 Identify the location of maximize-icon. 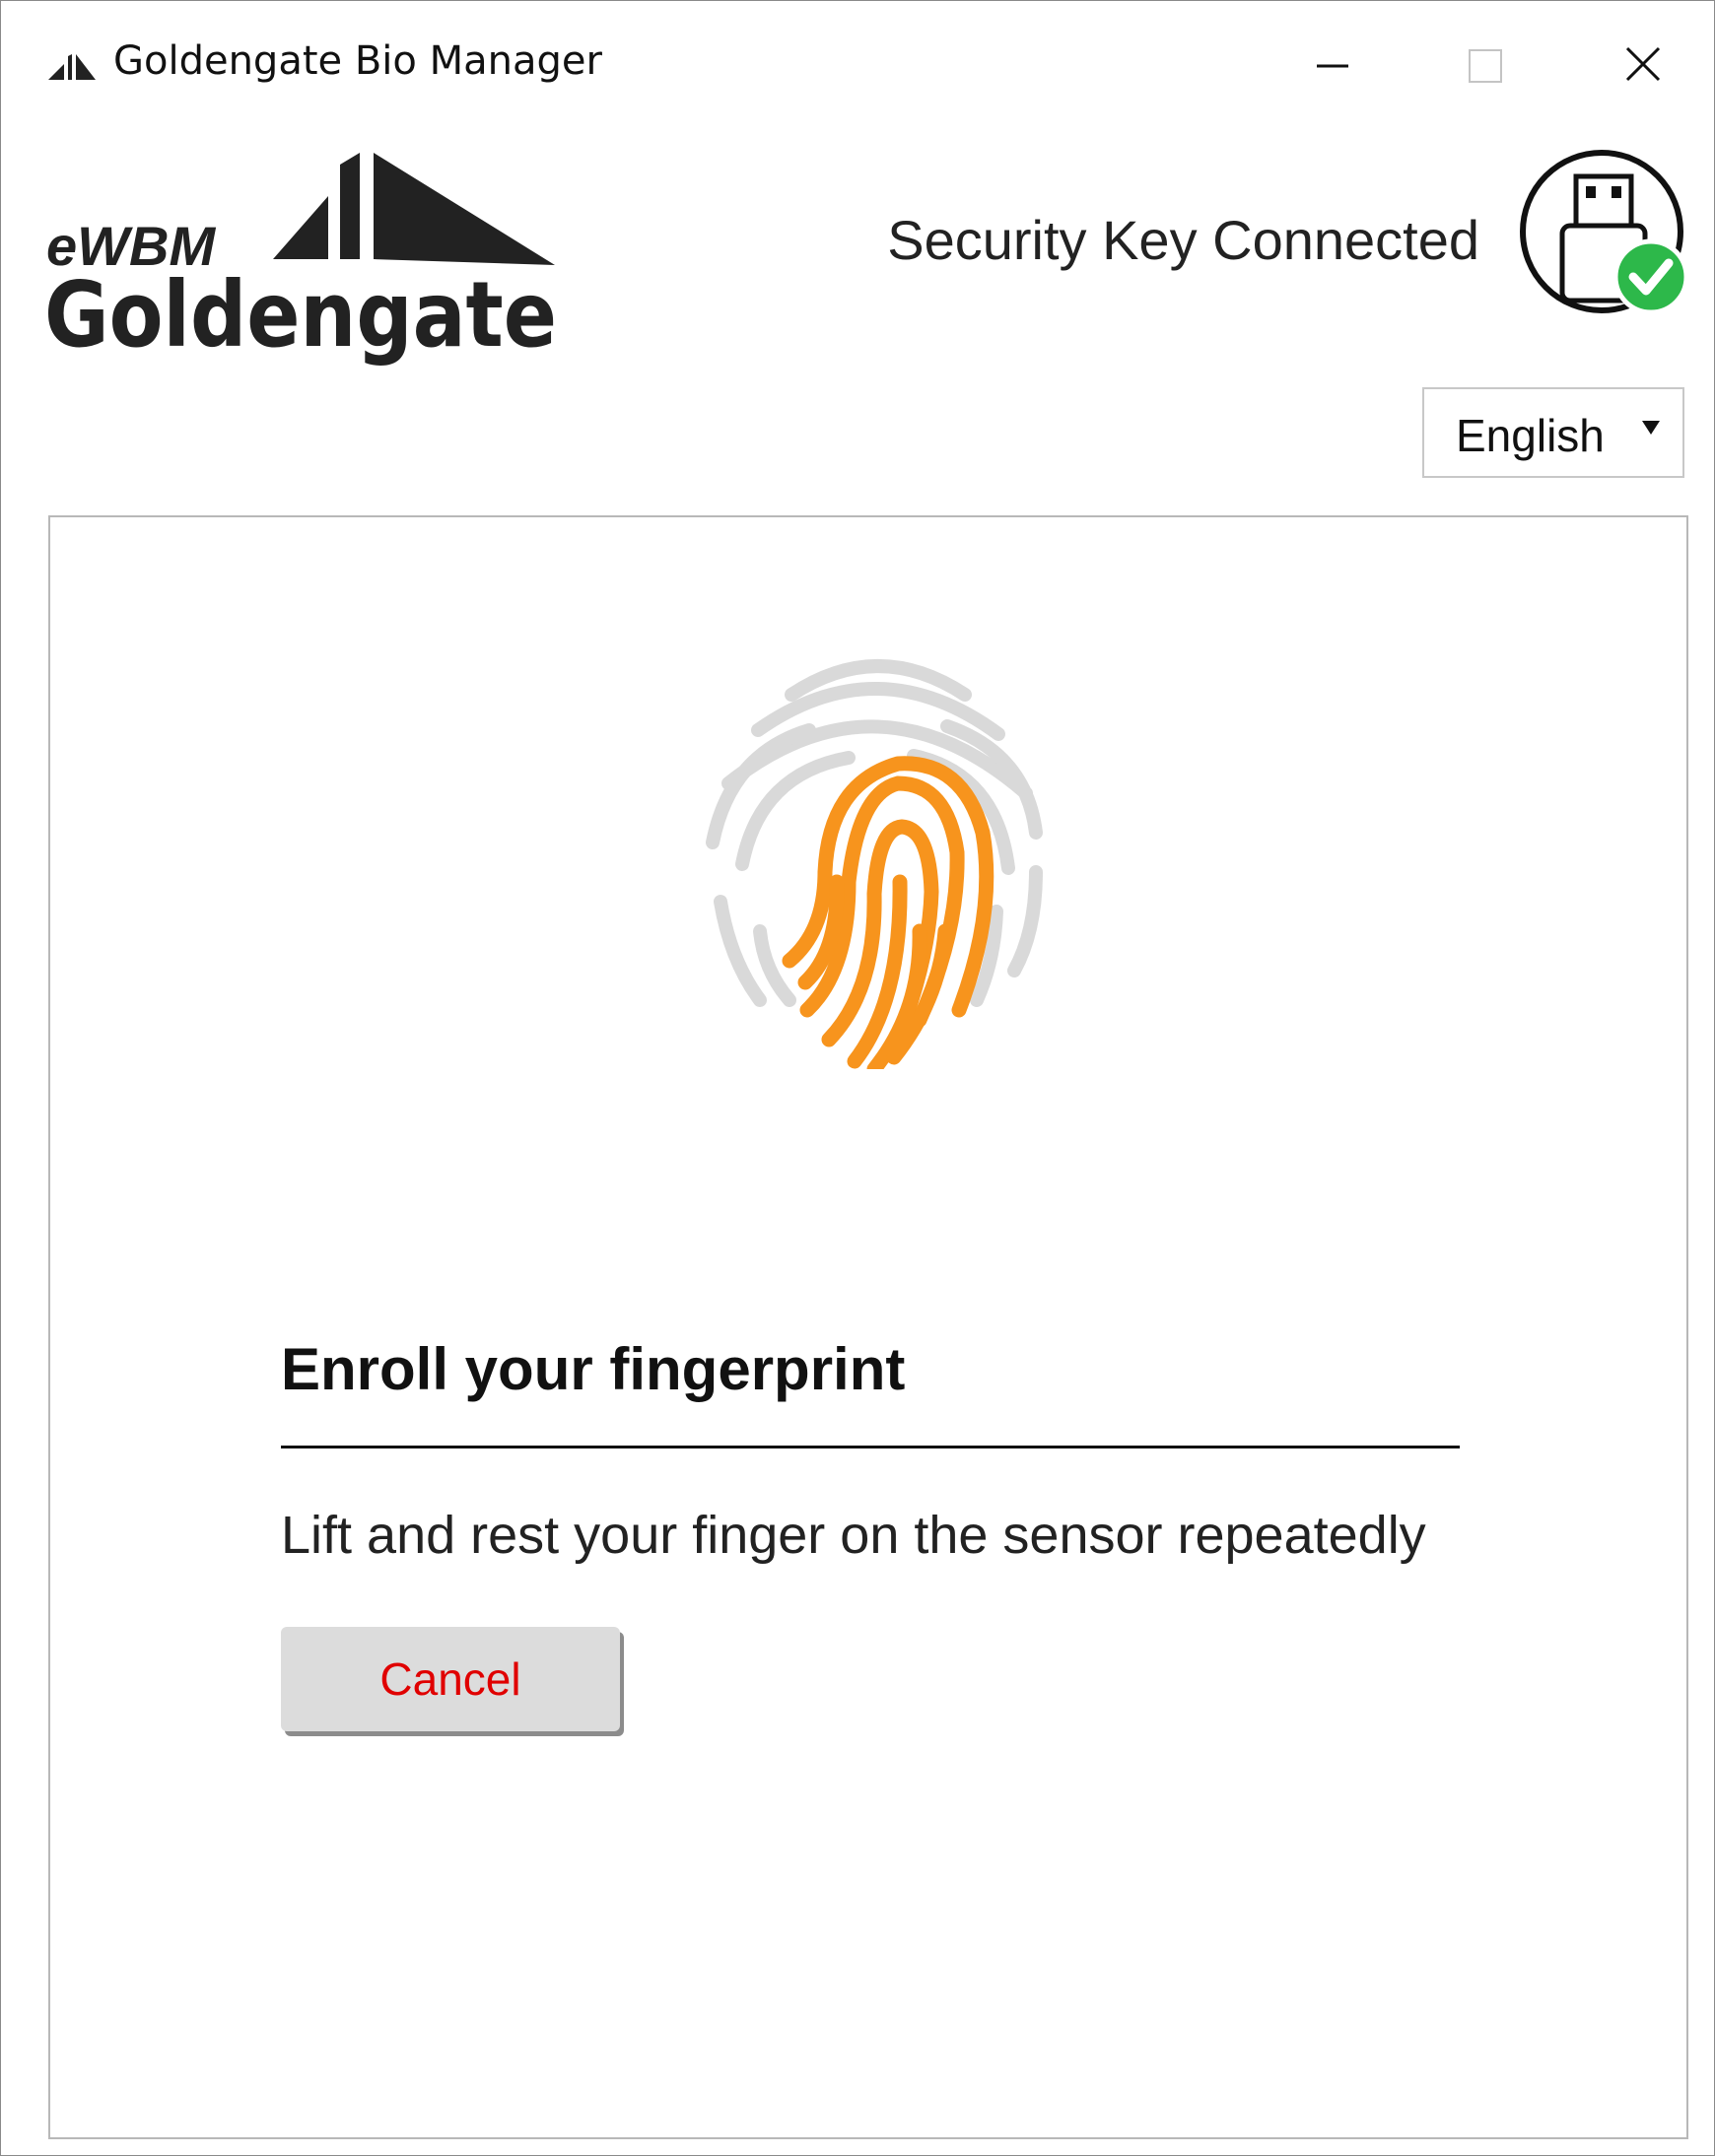
(1486, 66).